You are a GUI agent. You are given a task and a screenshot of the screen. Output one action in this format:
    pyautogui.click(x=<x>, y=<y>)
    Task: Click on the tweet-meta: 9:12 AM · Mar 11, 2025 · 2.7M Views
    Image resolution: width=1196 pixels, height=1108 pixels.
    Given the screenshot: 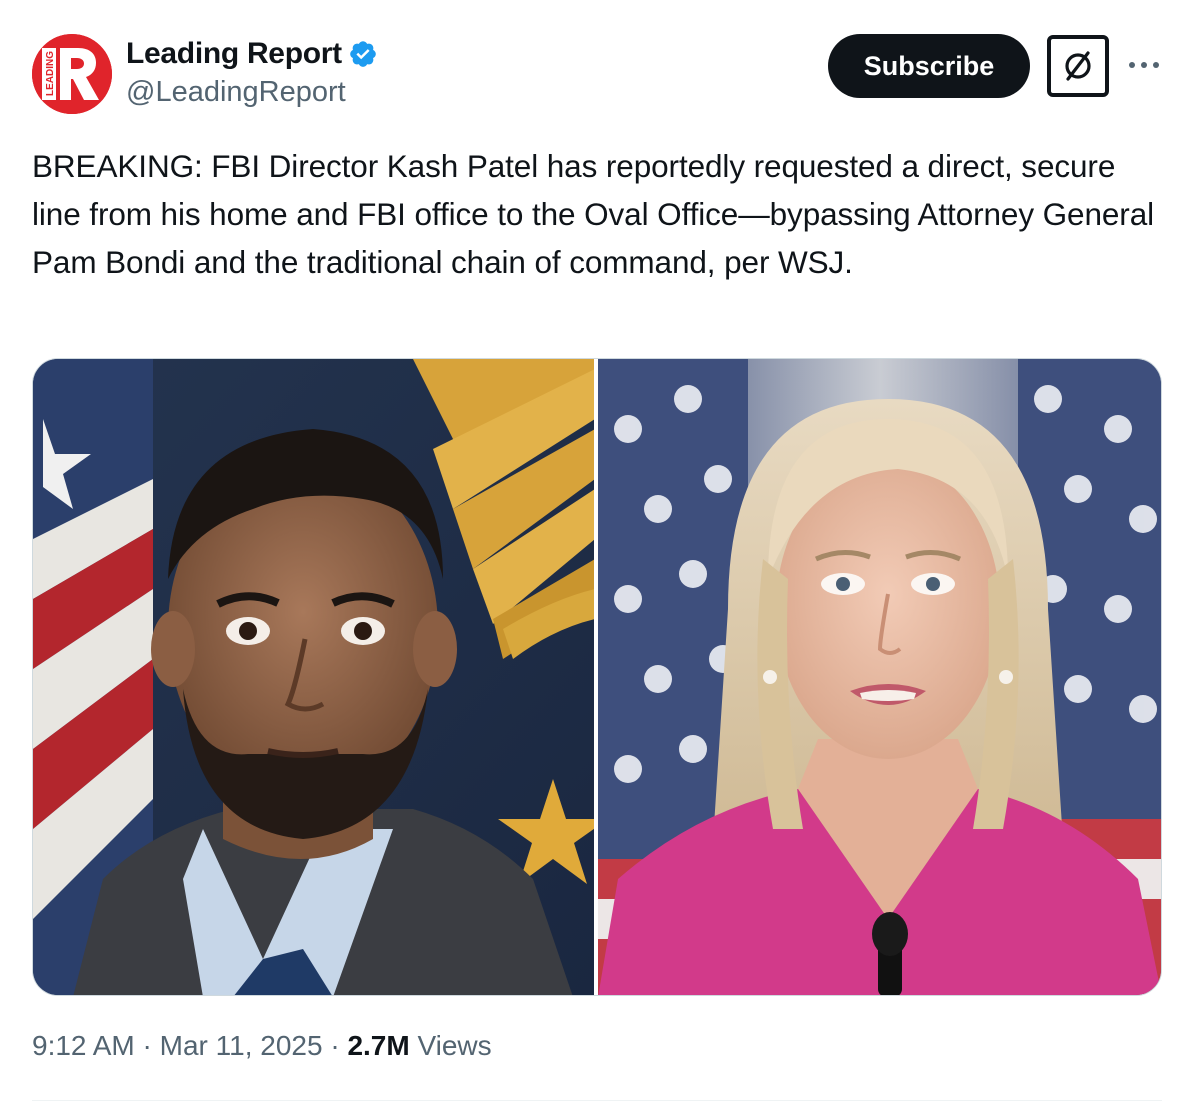 What is the action you would take?
    pyautogui.click(x=262, y=1046)
    